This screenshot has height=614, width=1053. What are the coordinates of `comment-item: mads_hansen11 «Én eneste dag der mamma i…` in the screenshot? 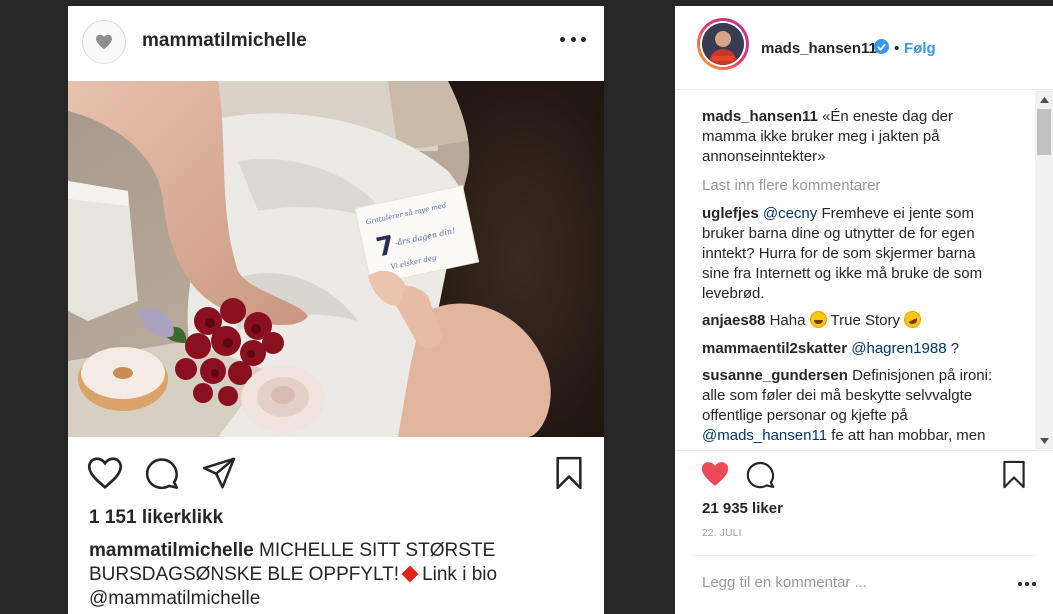 It's located at (854, 137).